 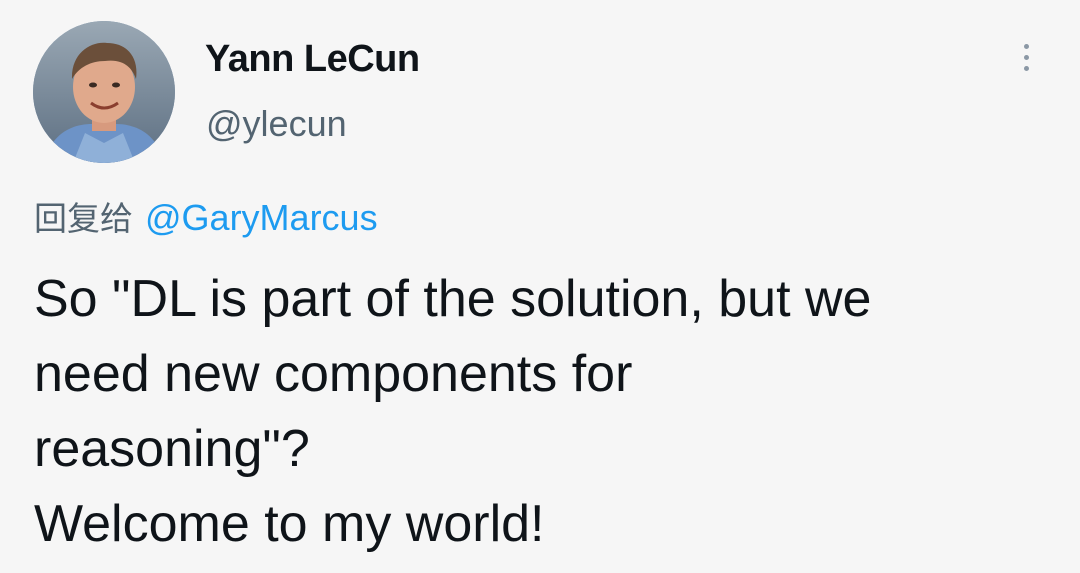 I want to click on tweet-text-line: So "DL is part of the solution, but we, so click(x=453, y=299).